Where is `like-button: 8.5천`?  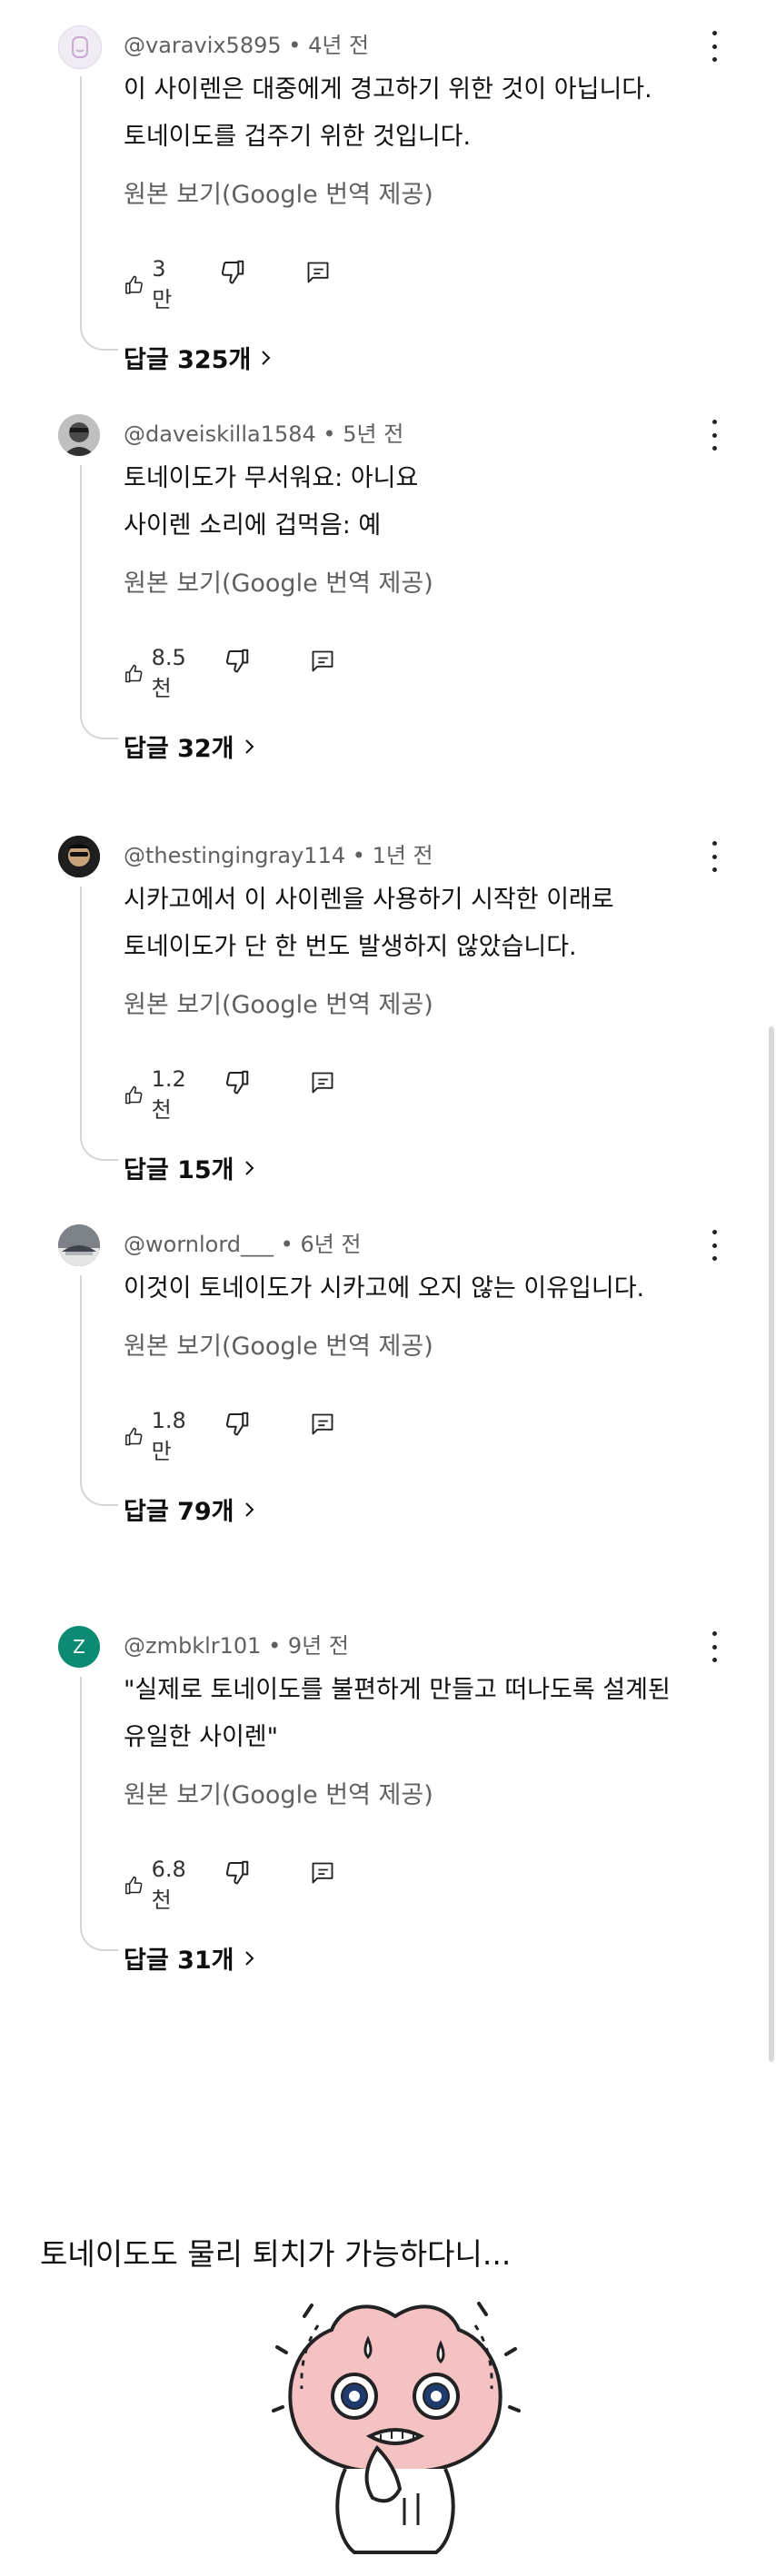
like-button: 8.5천 is located at coordinates (159, 673).